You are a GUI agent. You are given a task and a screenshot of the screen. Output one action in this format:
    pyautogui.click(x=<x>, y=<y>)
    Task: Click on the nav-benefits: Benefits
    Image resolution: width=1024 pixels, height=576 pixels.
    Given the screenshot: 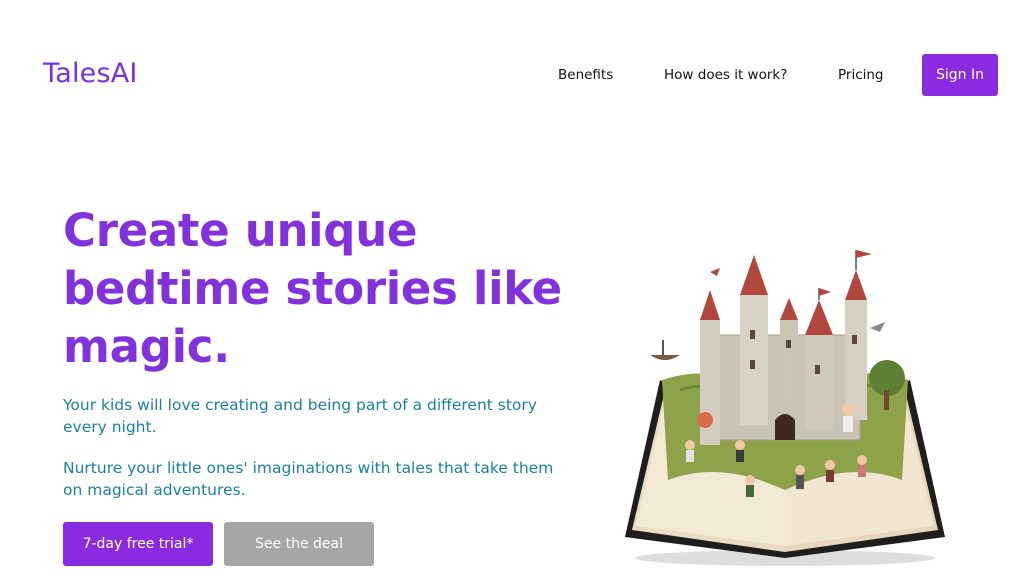 What is the action you would take?
    pyautogui.click(x=585, y=75)
    